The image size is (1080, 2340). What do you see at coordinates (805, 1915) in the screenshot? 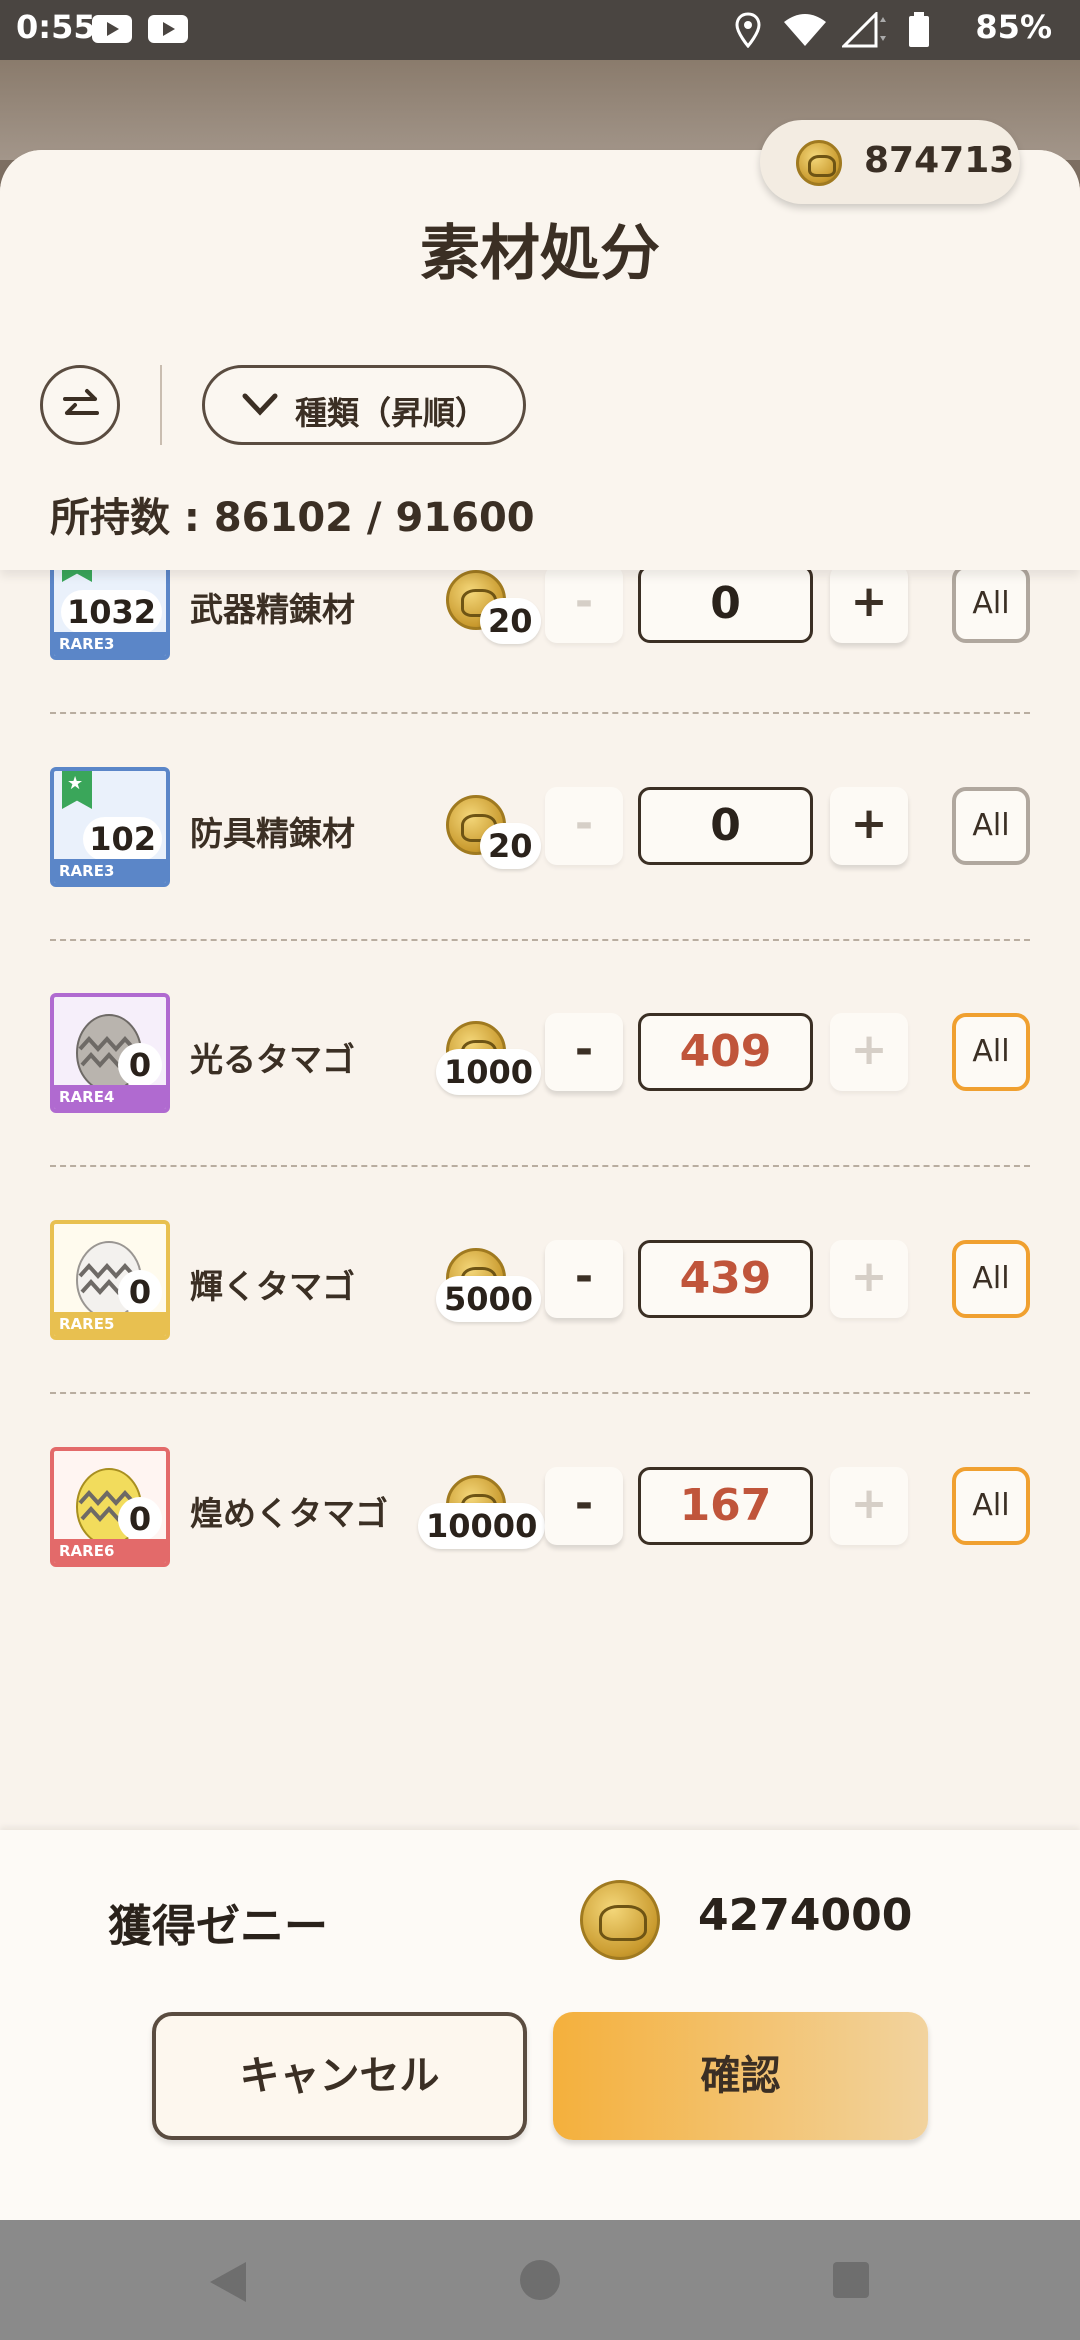
I see `earned-zeny-value: 4274000` at bounding box center [805, 1915].